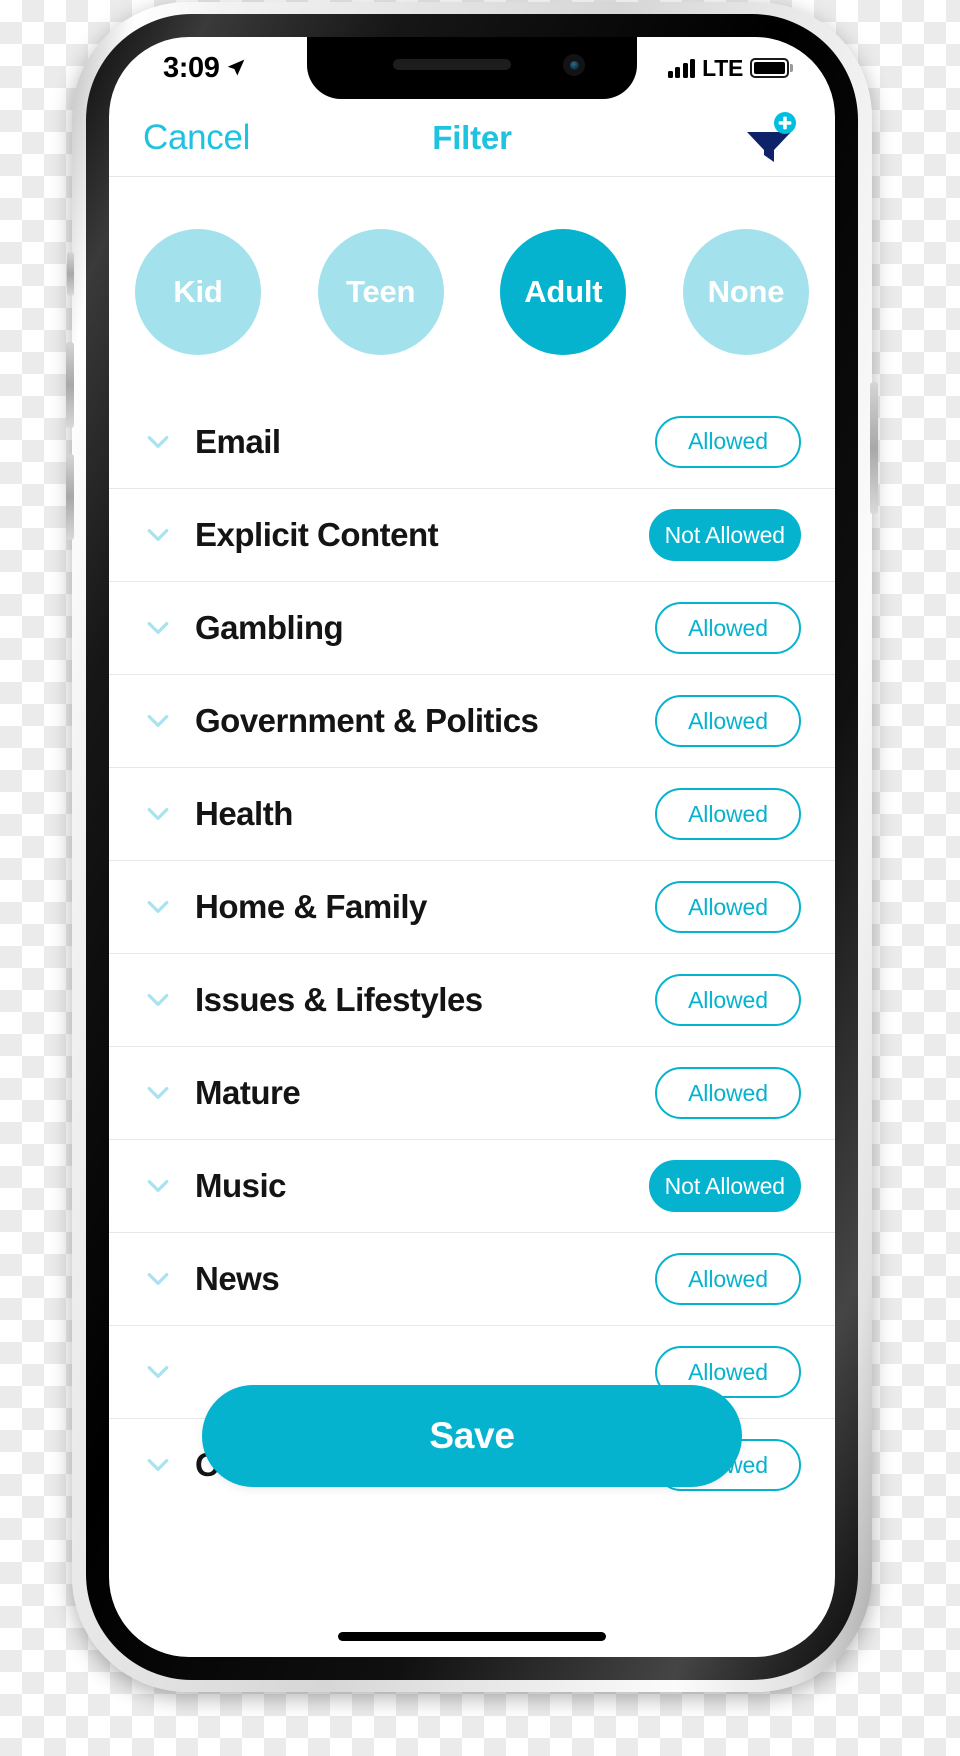 The width and height of the screenshot is (960, 1756). Describe the element at coordinates (241, 1185) in the screenshot. I see `category-label: Music` at that location.